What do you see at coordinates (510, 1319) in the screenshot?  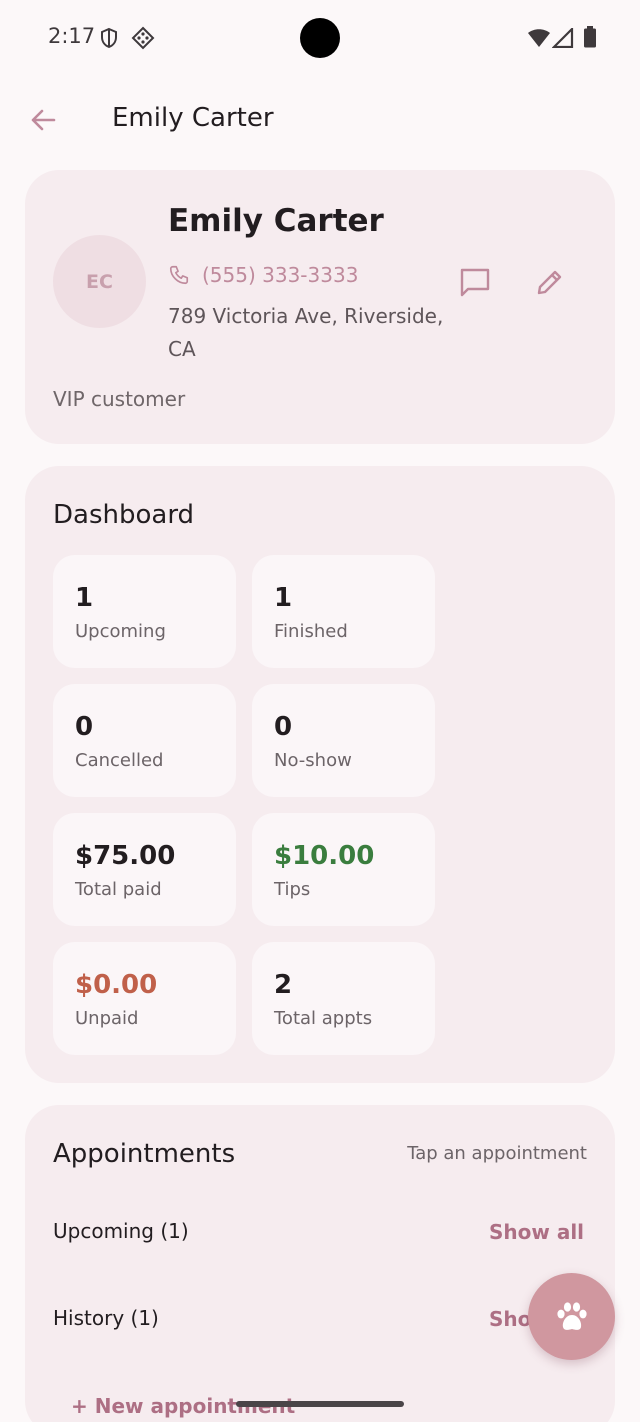 I see `show-all-history-button: Sho` at bounding box center [510, 1319].